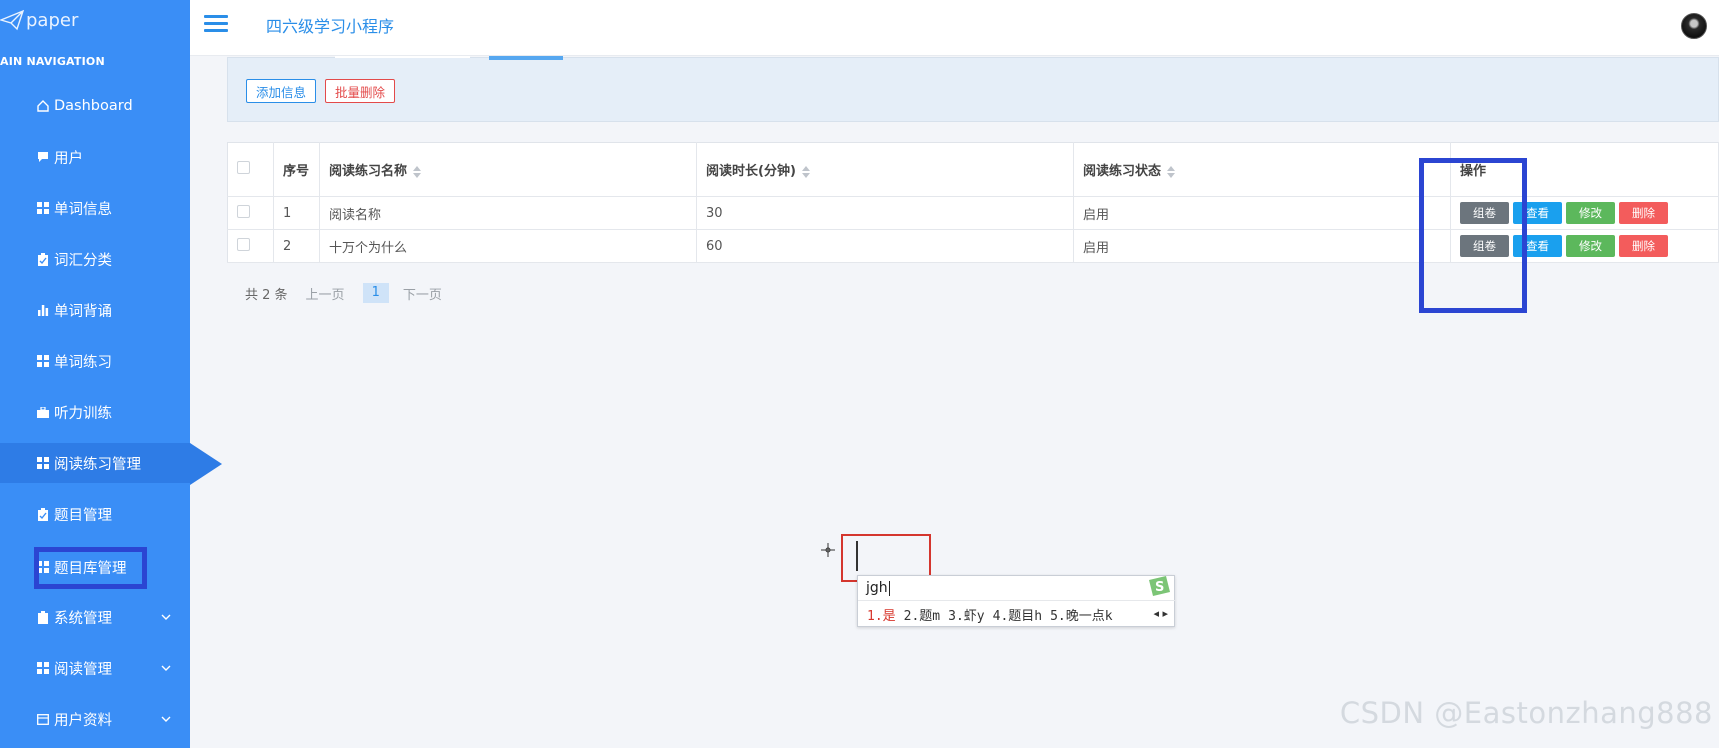 This screenshot has height=748, width=1719. What do you see at coordinates (83, 311) in the screenshot?
I see `sidebar-item-label: 单词背诵` at bounding box center [83, 311].